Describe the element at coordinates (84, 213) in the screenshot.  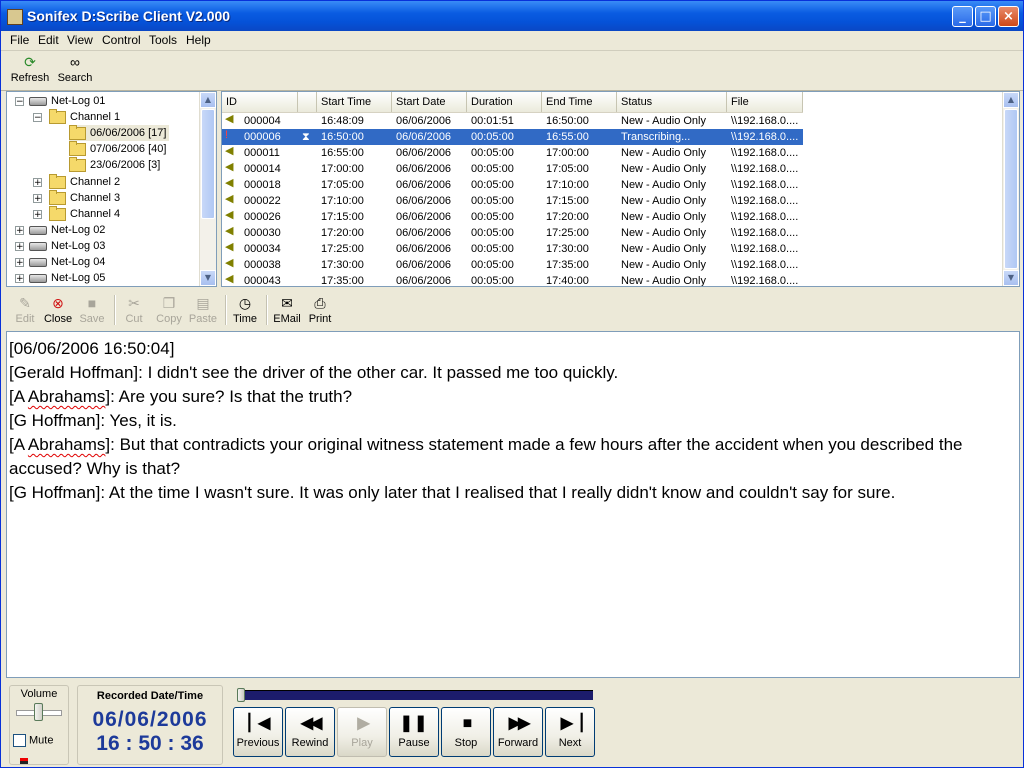
I see `tree-channel4: Channel 4` at that location.